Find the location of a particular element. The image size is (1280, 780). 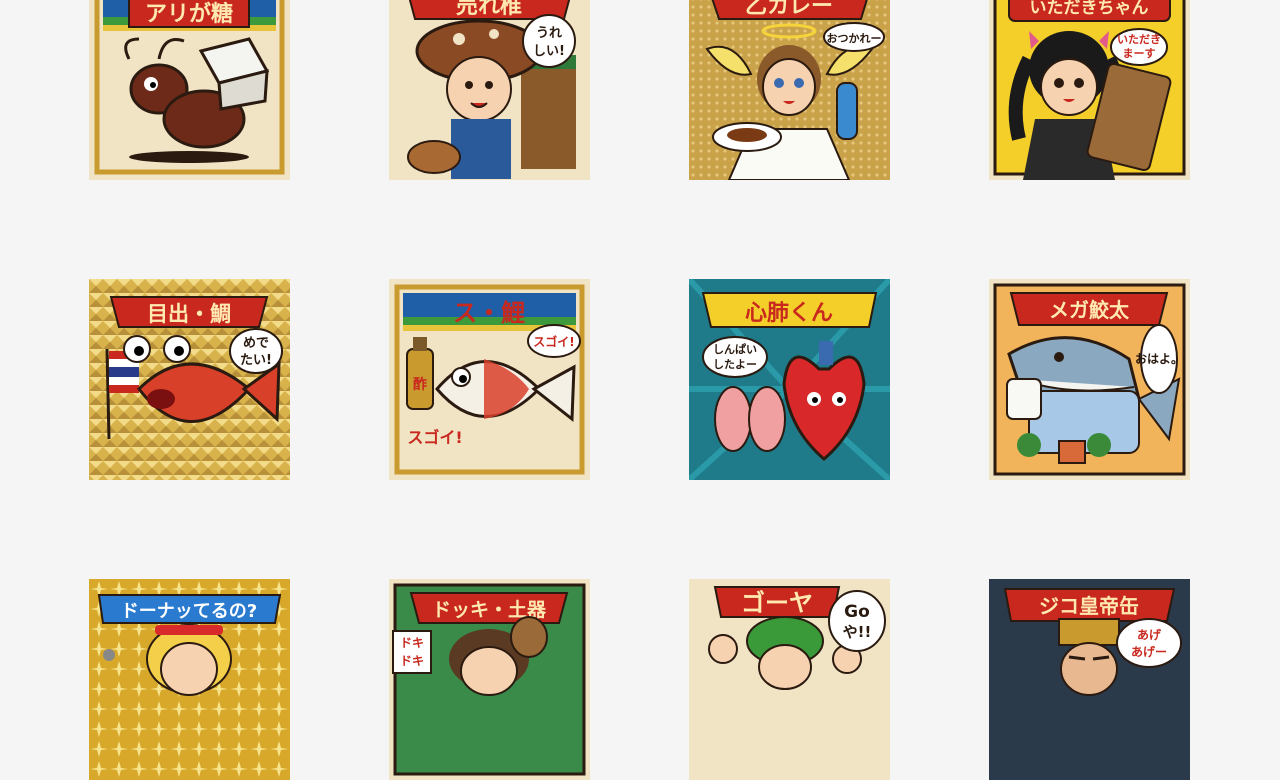

sticker-ari-ga-tou: アリが糖 is located at coordinates (189, 90).